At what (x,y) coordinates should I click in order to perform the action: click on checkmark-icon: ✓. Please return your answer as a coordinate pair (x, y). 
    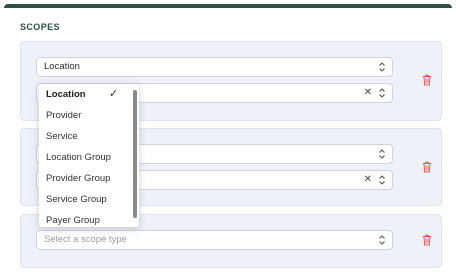
    Looking at the image, I should click on (114, 94).